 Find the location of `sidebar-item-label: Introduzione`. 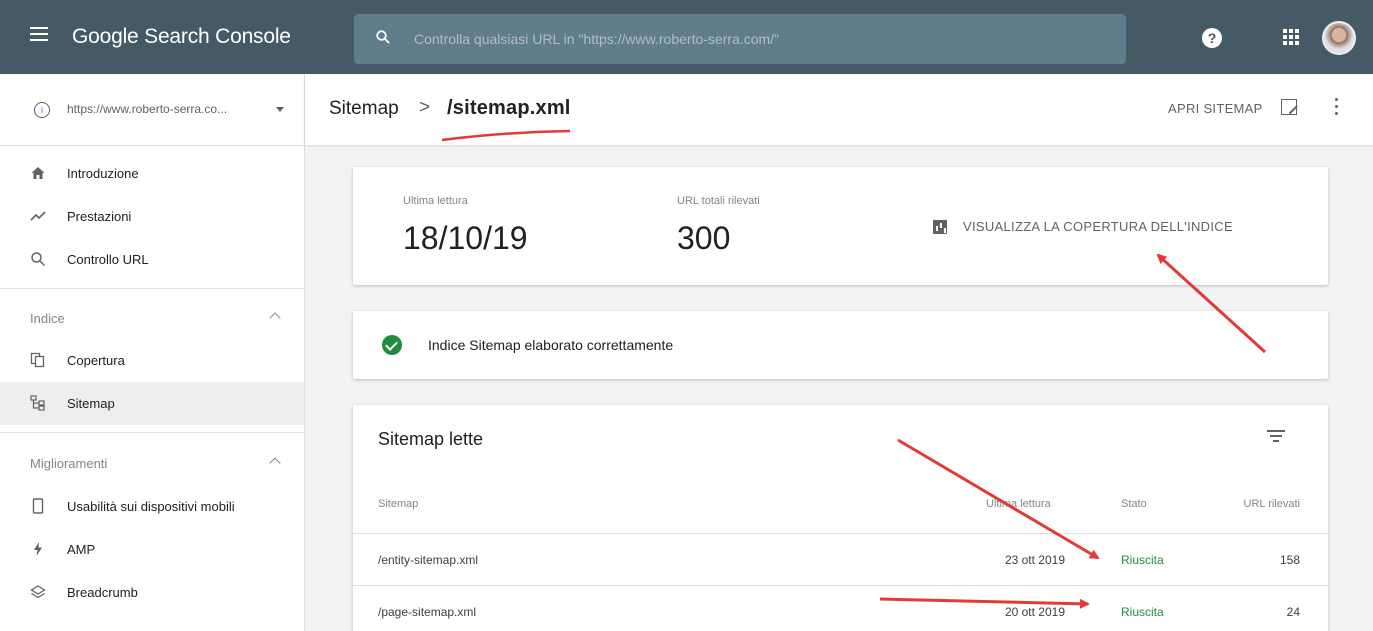

sidebar-item-label: Introduzione is located at coordinates (103, 173).